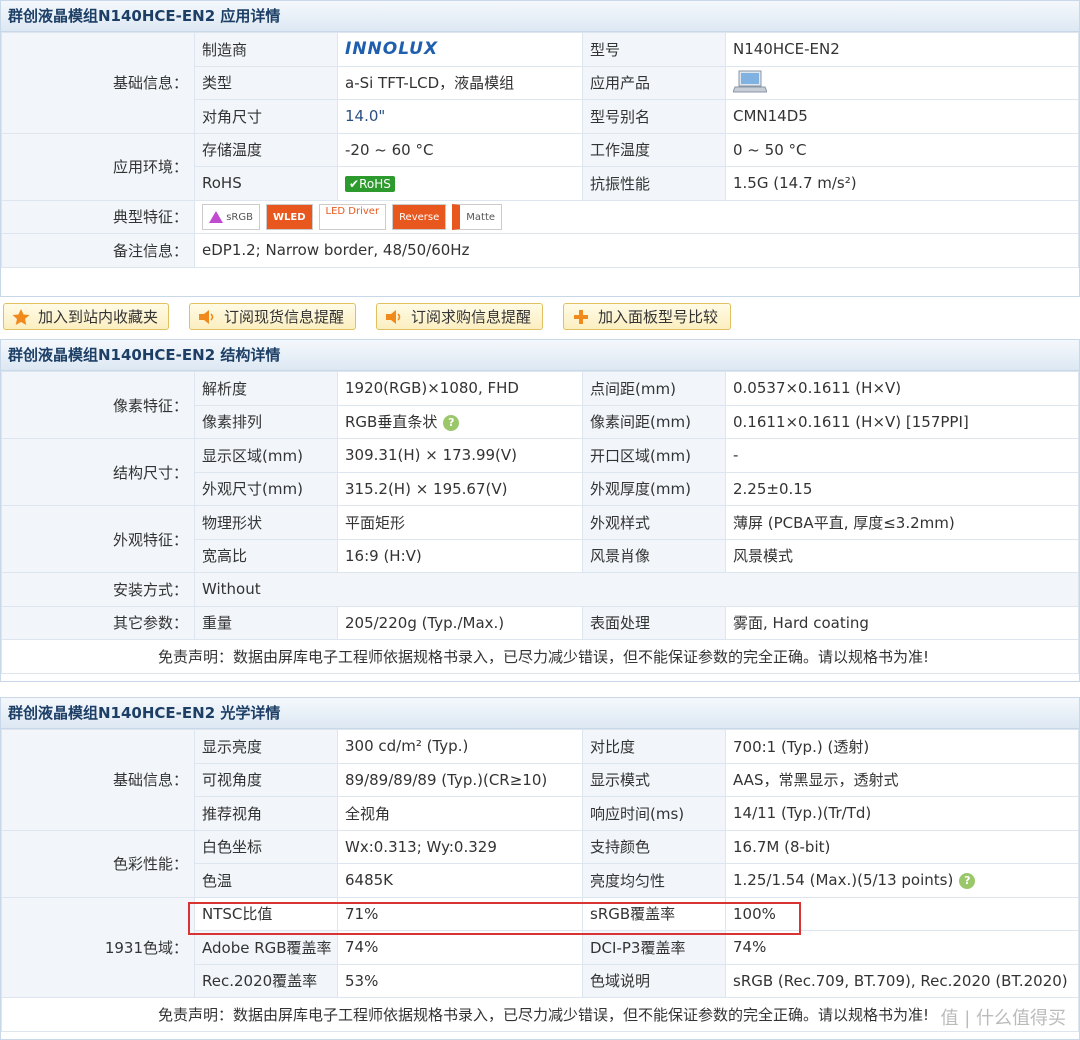 The height and width of the screenshot is (1040, 1080). What do you see at coordinates (654, 846) in the screenshot?
I see `field-label: 支持颜色` at bounding box center [654, 846].